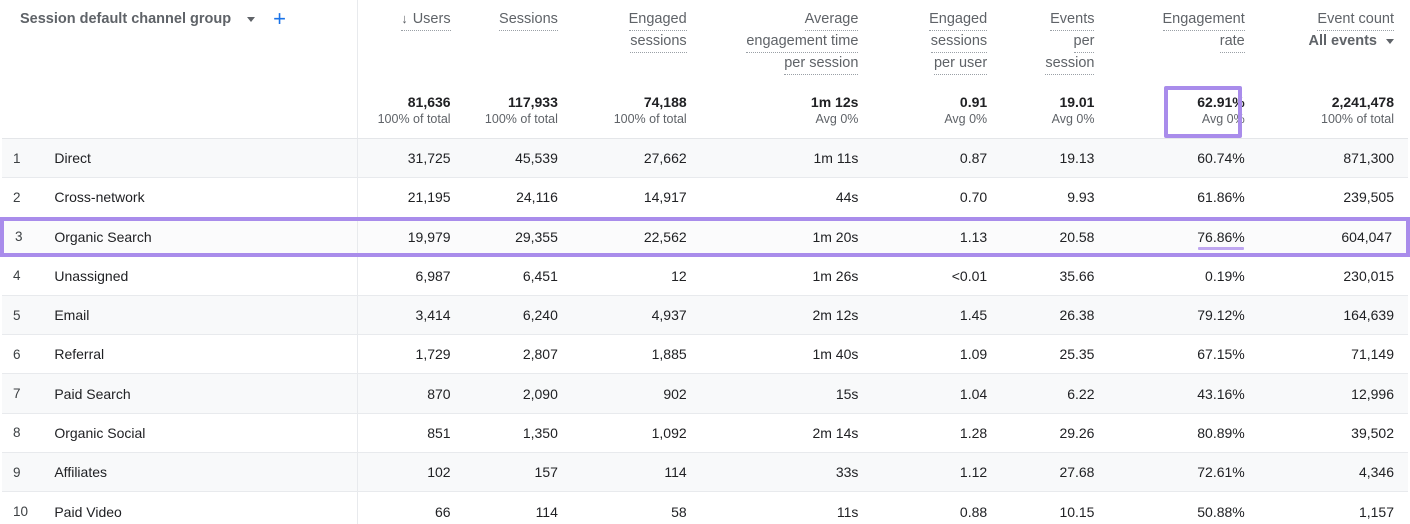 Image resolution: width=1410 pixels, height=524 pixels. Describe the element at coordinates (518, 275) in the screenshot. I see `row-sessions-cell: 6,451` at that location.